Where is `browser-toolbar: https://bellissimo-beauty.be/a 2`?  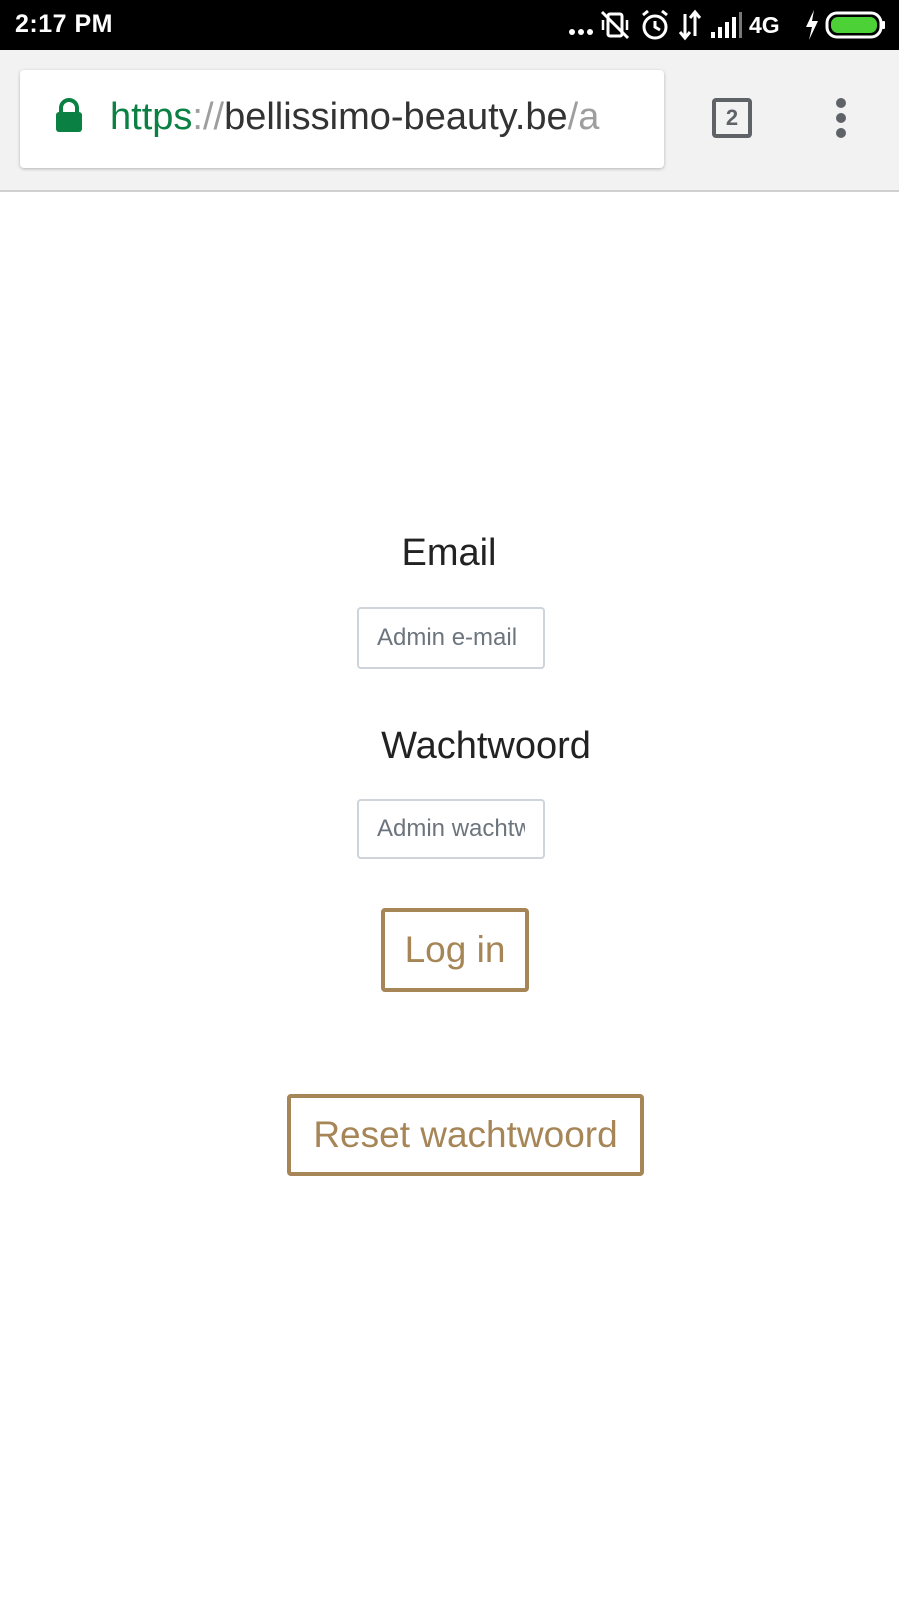
browser-toolbar: https://bellissimo-beauty.be/a 2 is located at coordinates (449, 121).